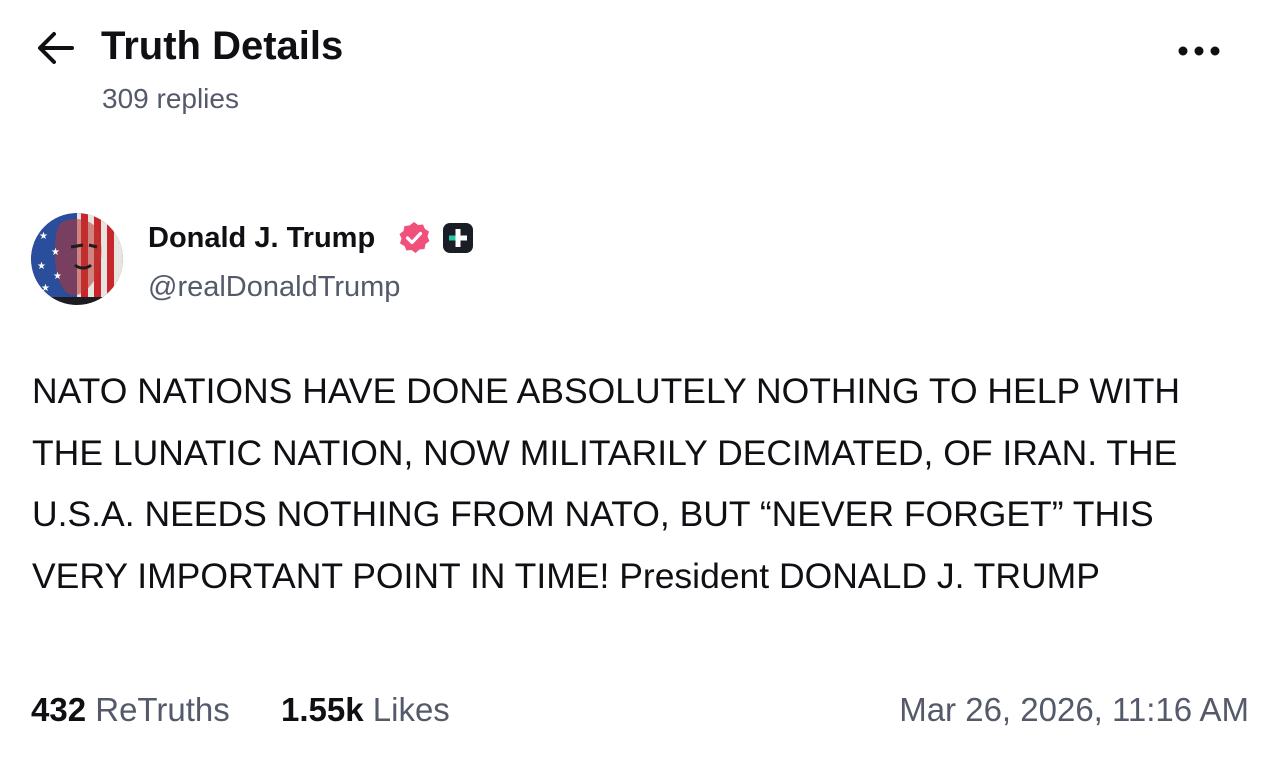 Image resolution: width=1268 pixels, height=759 pixels. Describe the element at coordinates (222, 46) in the screenshot. I see `page-title: Truth Details` at that location.